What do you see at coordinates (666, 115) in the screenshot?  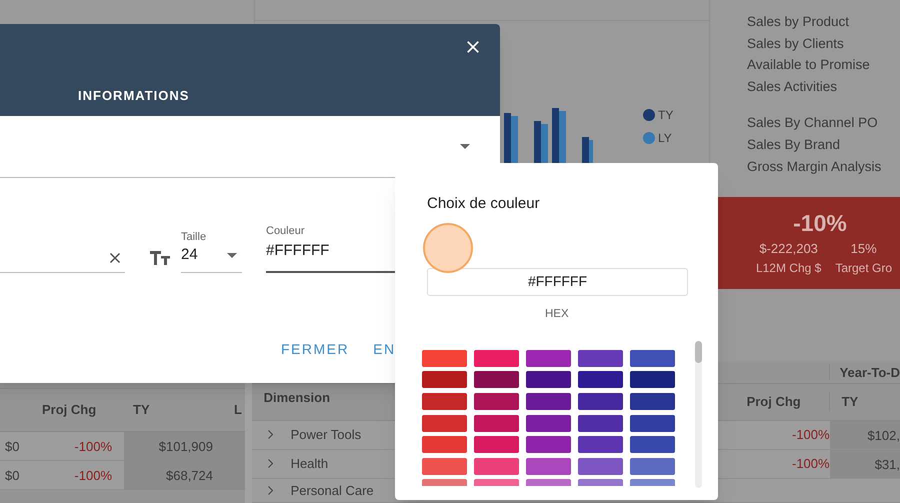 I see `legend-label: TY` at bounding box center [666, 115].